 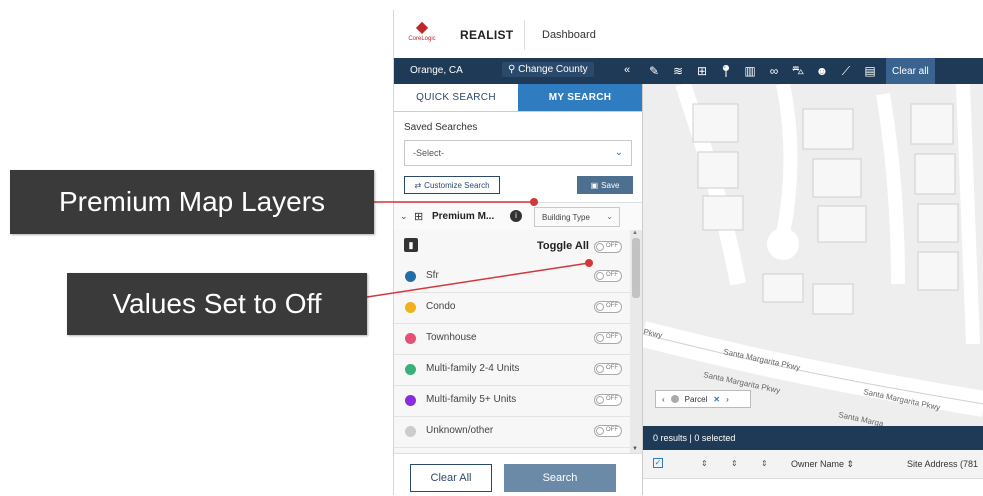 What do you see at coordinates (217, 304) in the screenshot?
I see `callout-values-set-to-off: Values Set to Off` at bounding box center [217, 304].